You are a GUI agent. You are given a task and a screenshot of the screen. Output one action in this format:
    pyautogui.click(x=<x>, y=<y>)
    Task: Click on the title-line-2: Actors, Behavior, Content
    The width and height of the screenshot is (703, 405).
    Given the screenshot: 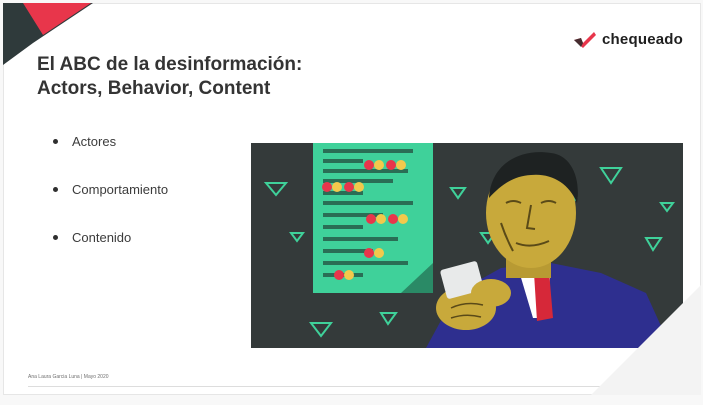 What is the action you would take?
    pyautogui.click(x=154, y=88)
    